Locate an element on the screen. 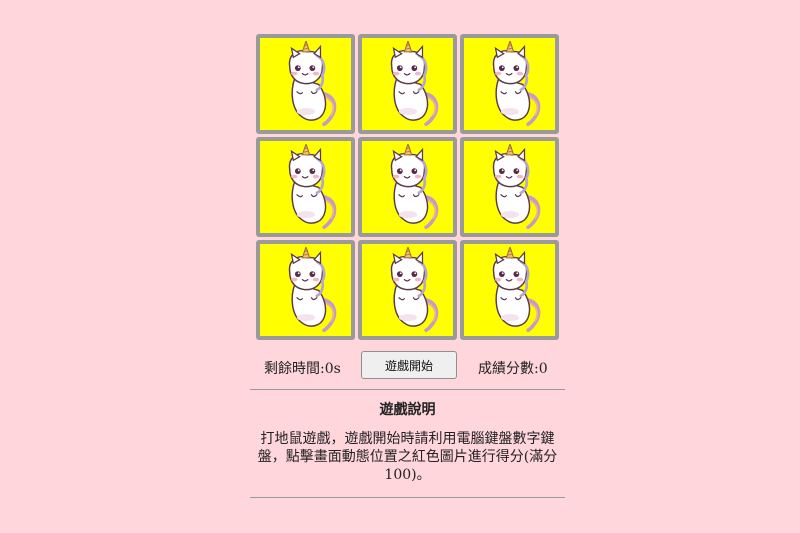 The height and width of the screenshot is (533, 800). score-display: 成績分數:0 is located at coordinates (513, 369).